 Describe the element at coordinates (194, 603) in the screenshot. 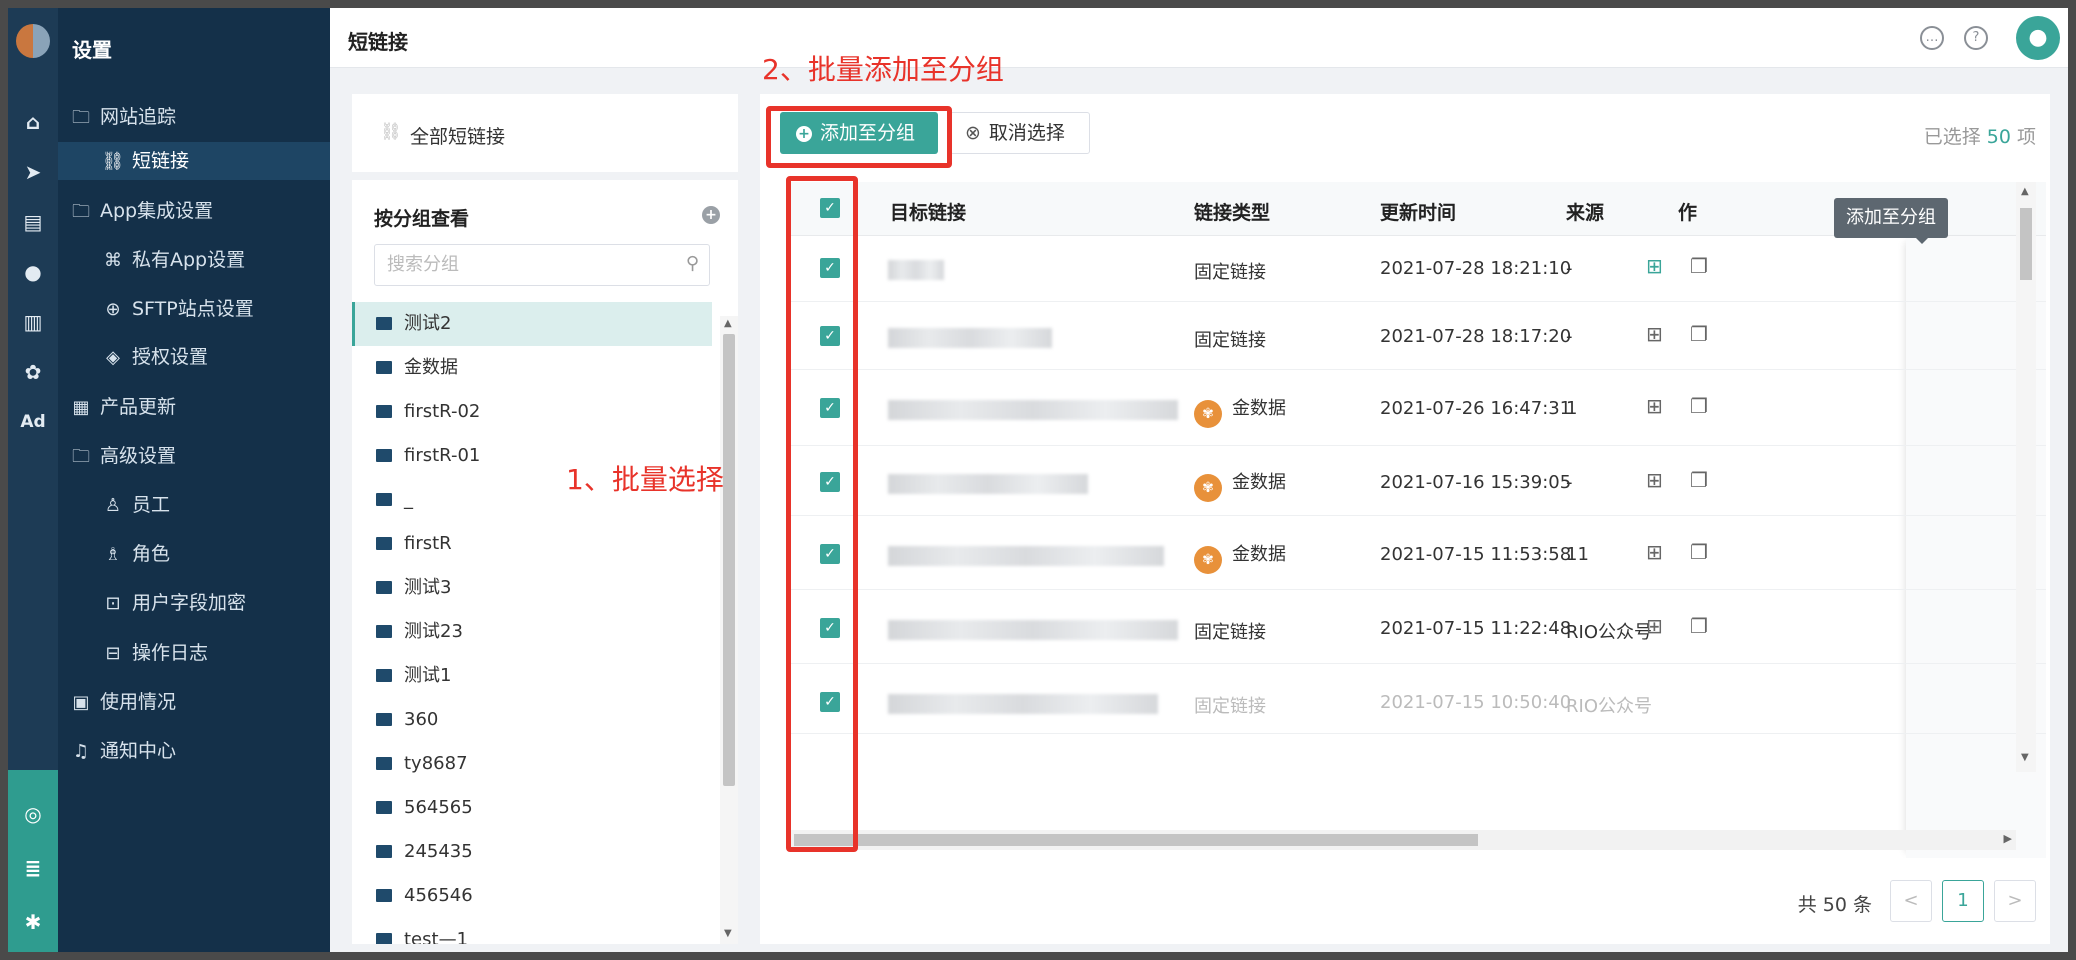

I see `nav-item-field-encrypt: ⊡ 用户字段加密` at that location.